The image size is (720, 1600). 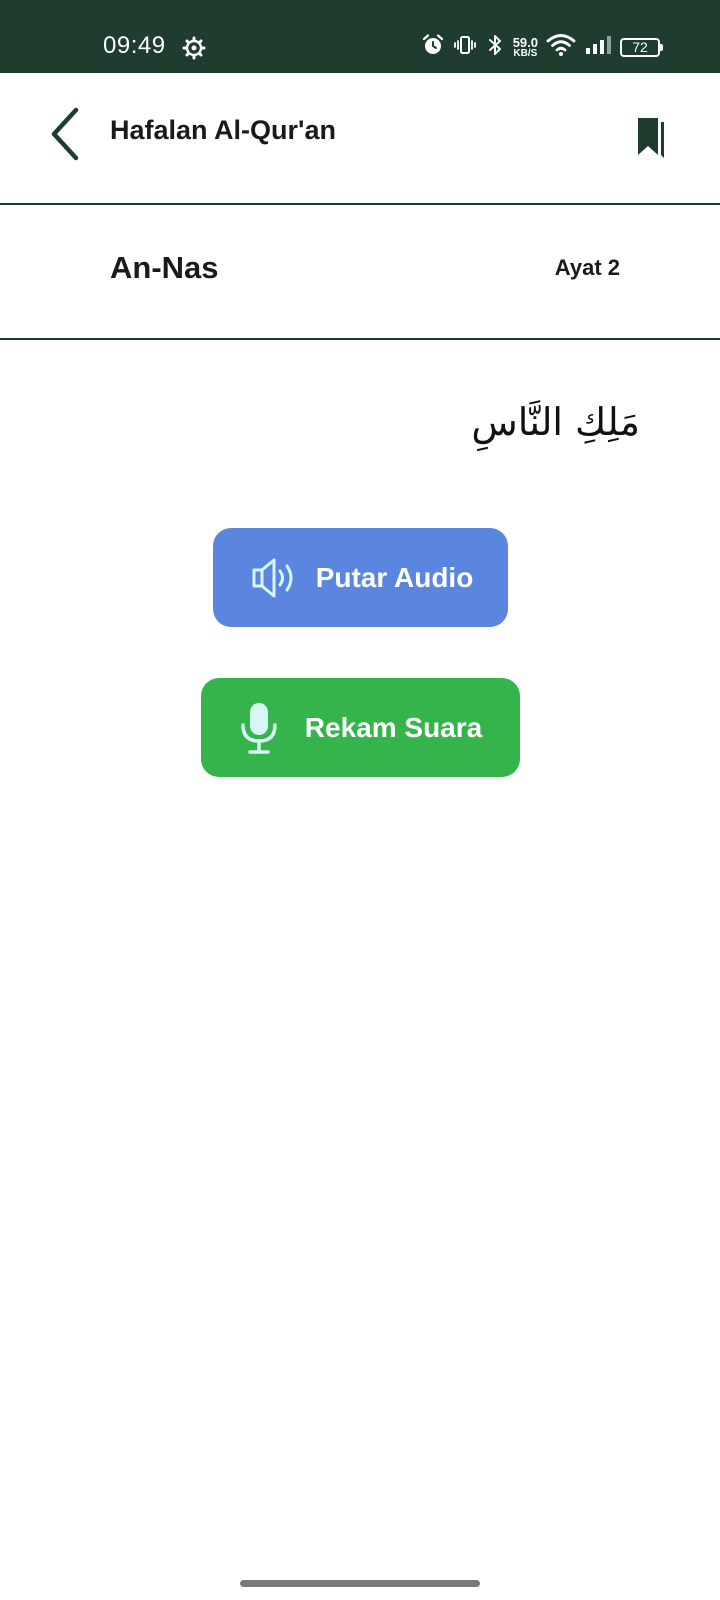 I want to click on chevron-left-icon, so click(x=65, y=136).